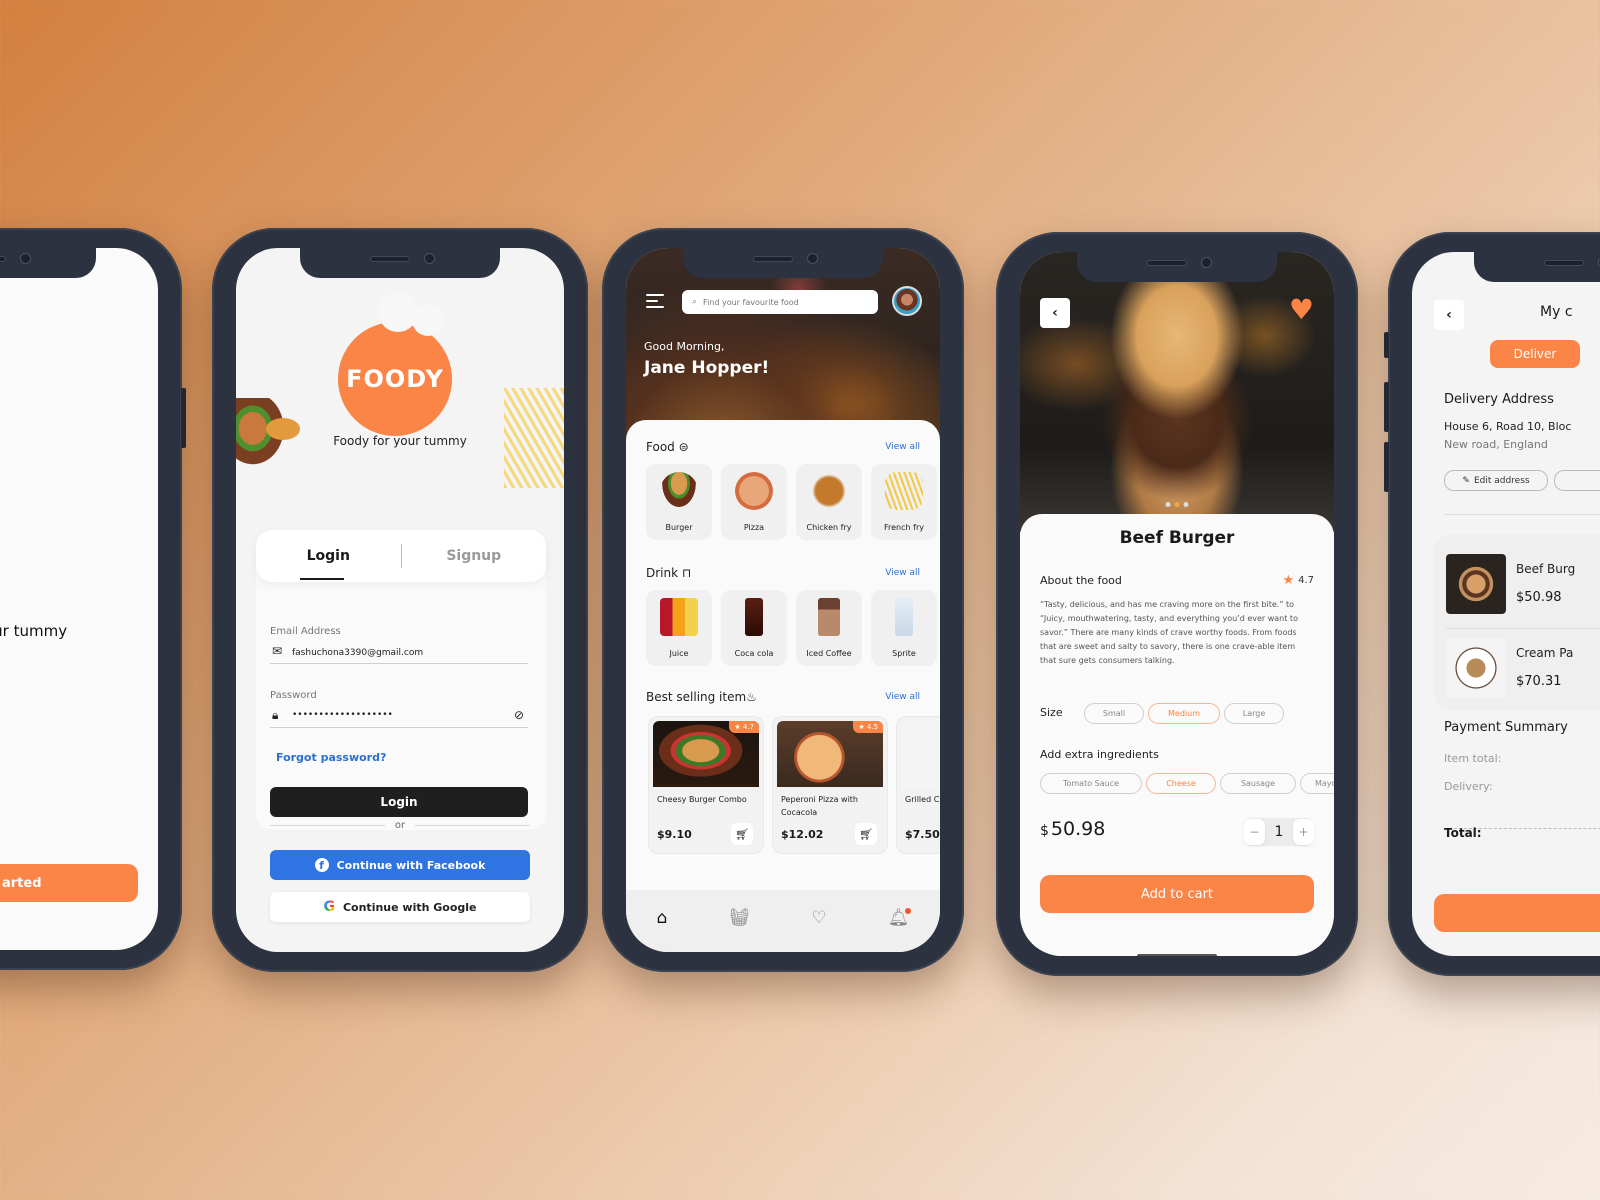 The image size is (1600, 1200). What do you see at coordinates (754, 617) in the screenshot?
I see `cola-image` at bounding box center [754, 617].